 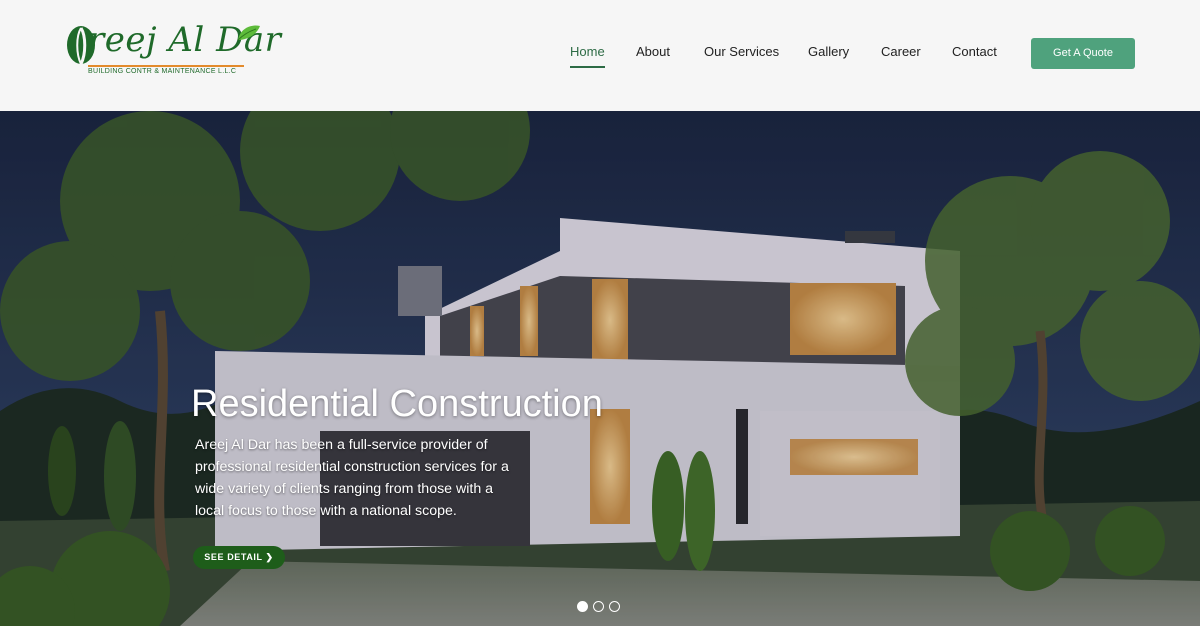 I want to click on nav-our-services-label: Our Services, so click(x=742, y=51).